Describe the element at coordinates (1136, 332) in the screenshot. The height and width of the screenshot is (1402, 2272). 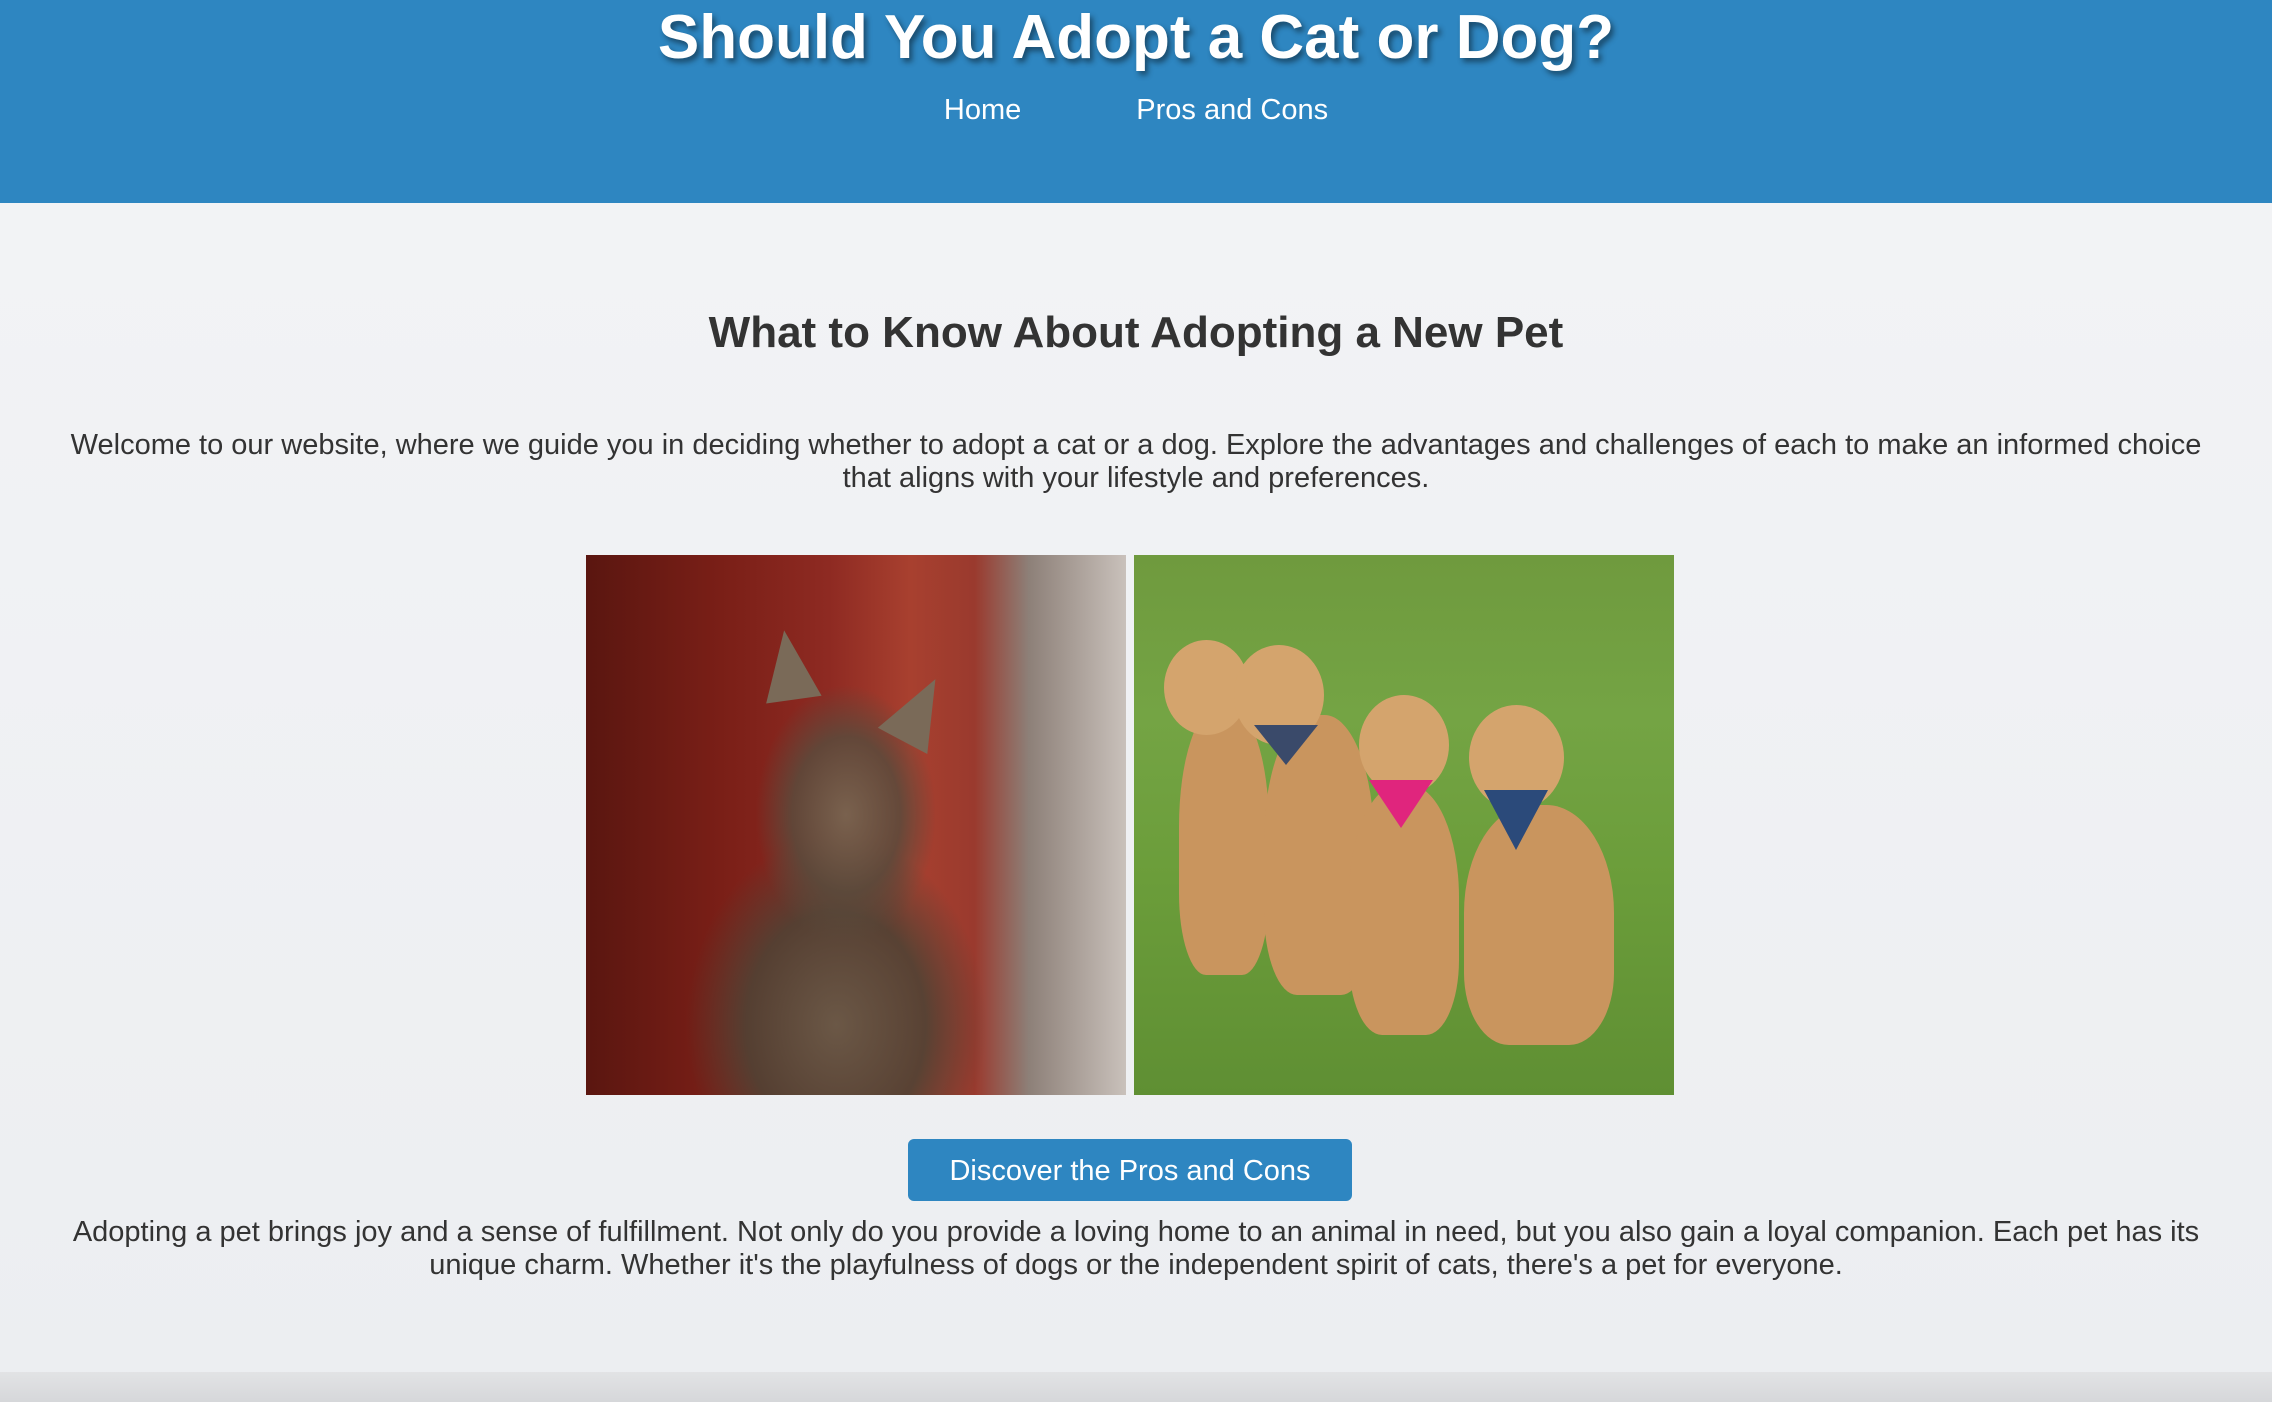
I see `section-title: What to Know About Adopting a New Pet` at that location.